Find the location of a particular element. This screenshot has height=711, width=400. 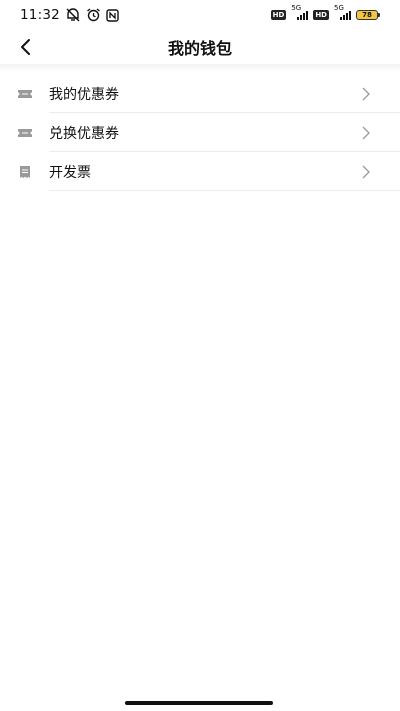

nav-header: 我的钱包 is located at coordinates (200, 47).